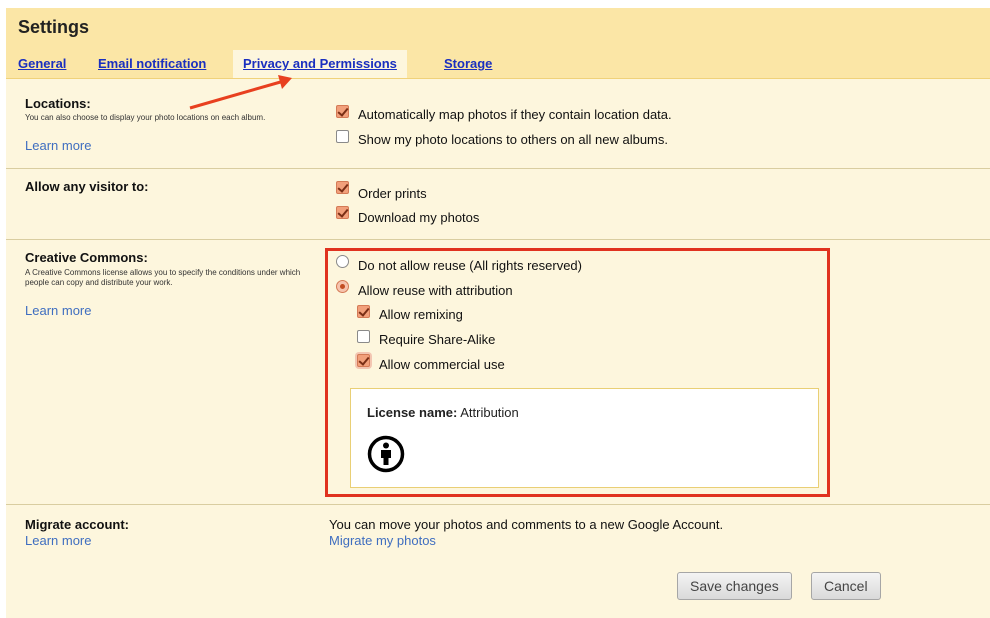  What do you see at coordinates (58, 103) in the screenshot?
I see `locations-title: Locations:` at bounding box center [58, 103].